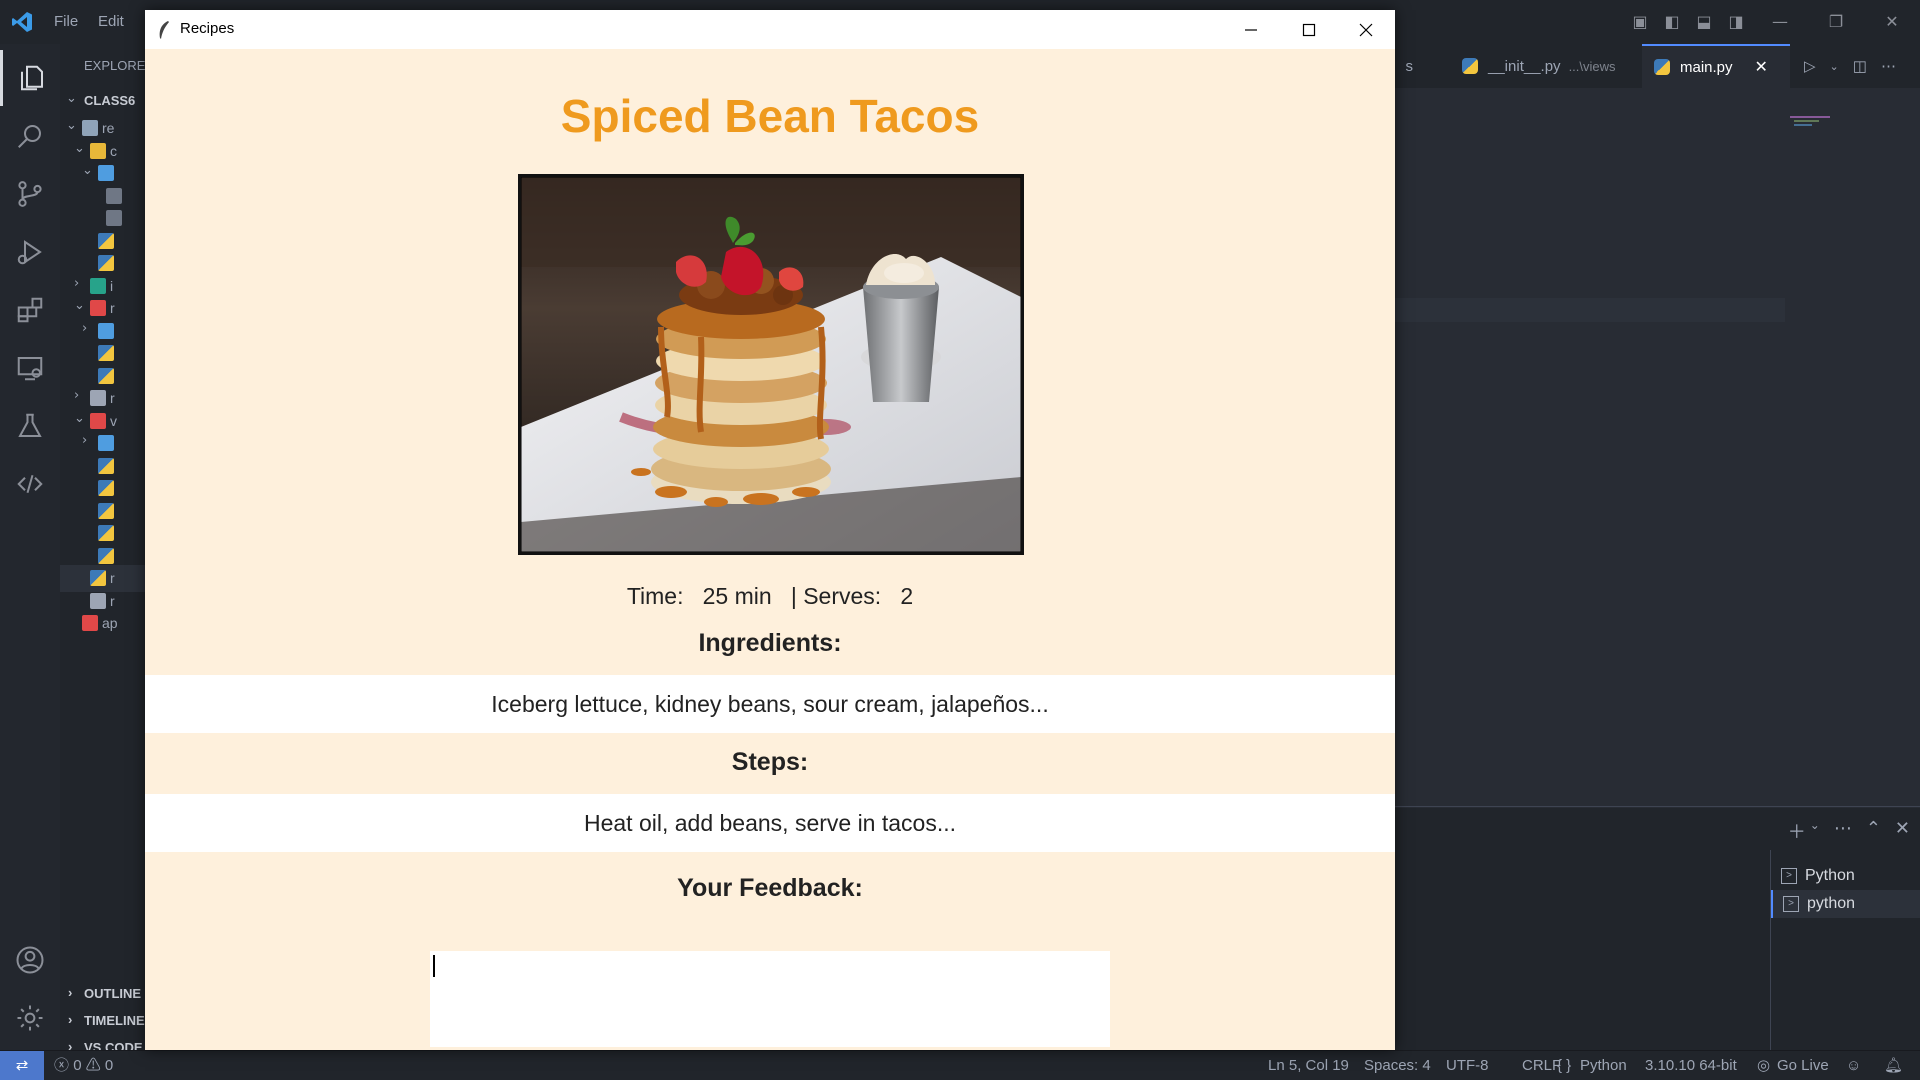 The width and height of the screenshot is (1920, 1080). Describe the element at coordinates (113, 420) in the screenshot. I see `tree-item-label: v` at that location.